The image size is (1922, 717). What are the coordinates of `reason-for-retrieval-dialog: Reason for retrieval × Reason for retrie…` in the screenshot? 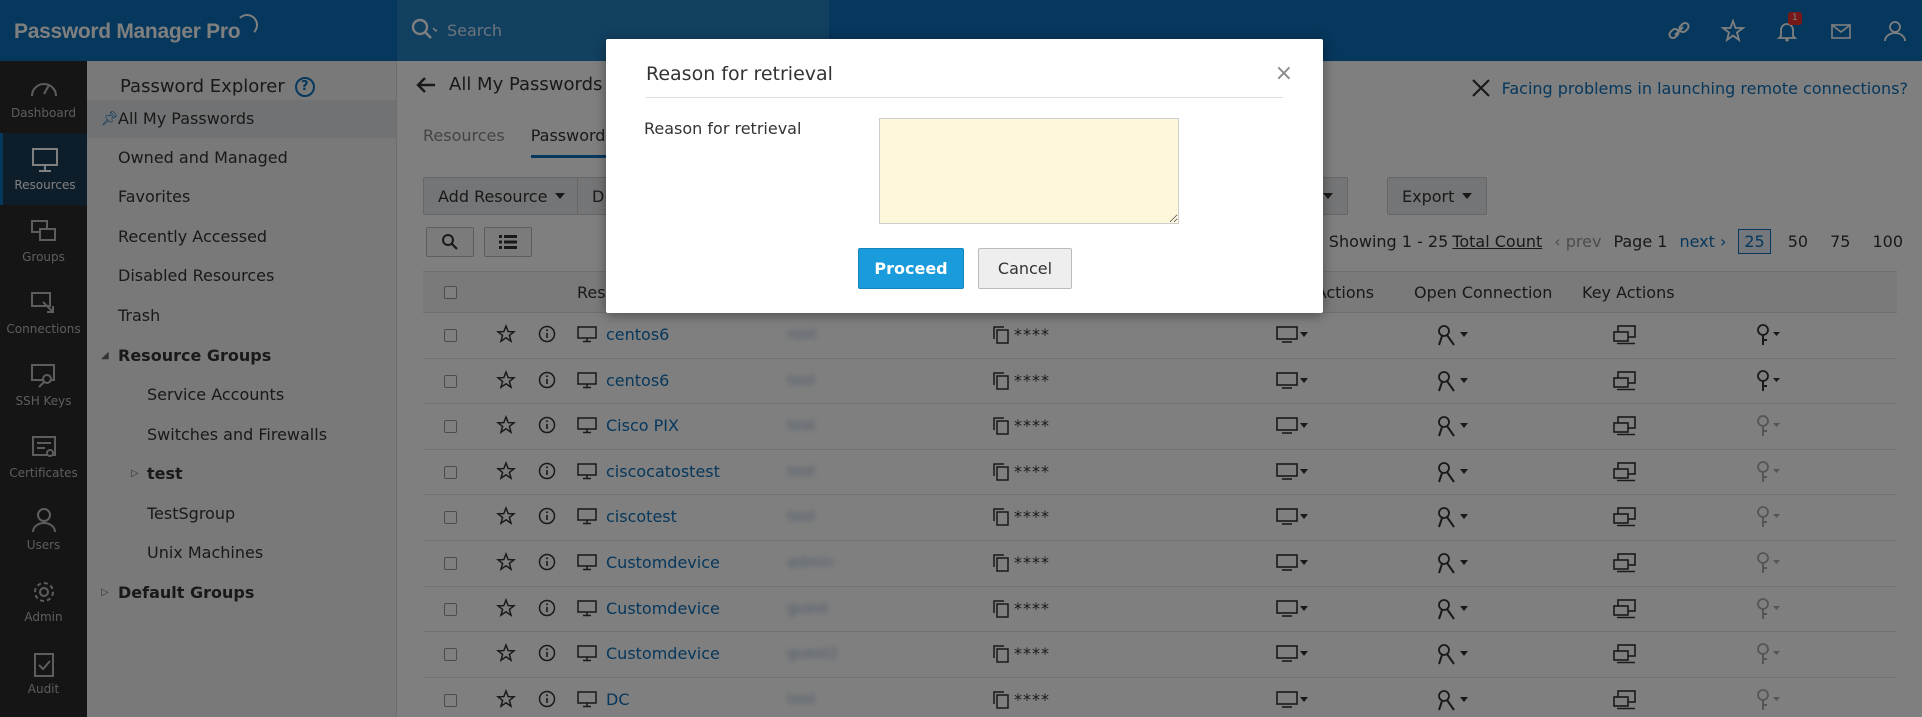 It's located at (964, 176).